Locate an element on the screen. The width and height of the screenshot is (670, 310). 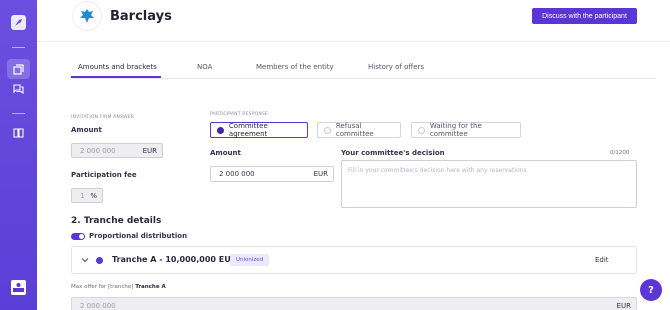
offers-icon is located at coordinates (18, 69).